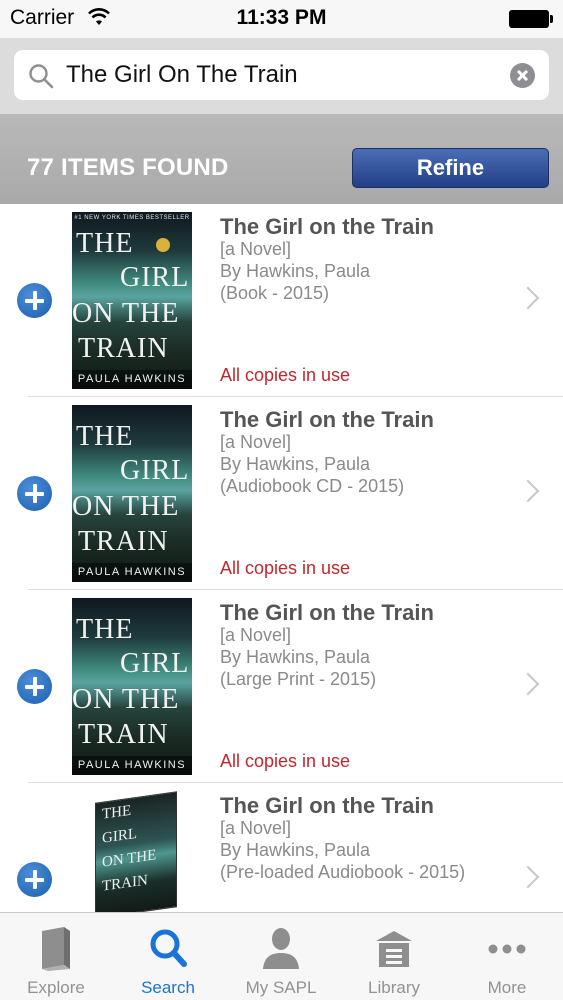 The height and width of the screenshot is (1000, 563). What do you see at coordinates (312, 486) in the screenshot?
I see `result-format: (Audiobook CD - 2015)` at bounding box center [312, 486].